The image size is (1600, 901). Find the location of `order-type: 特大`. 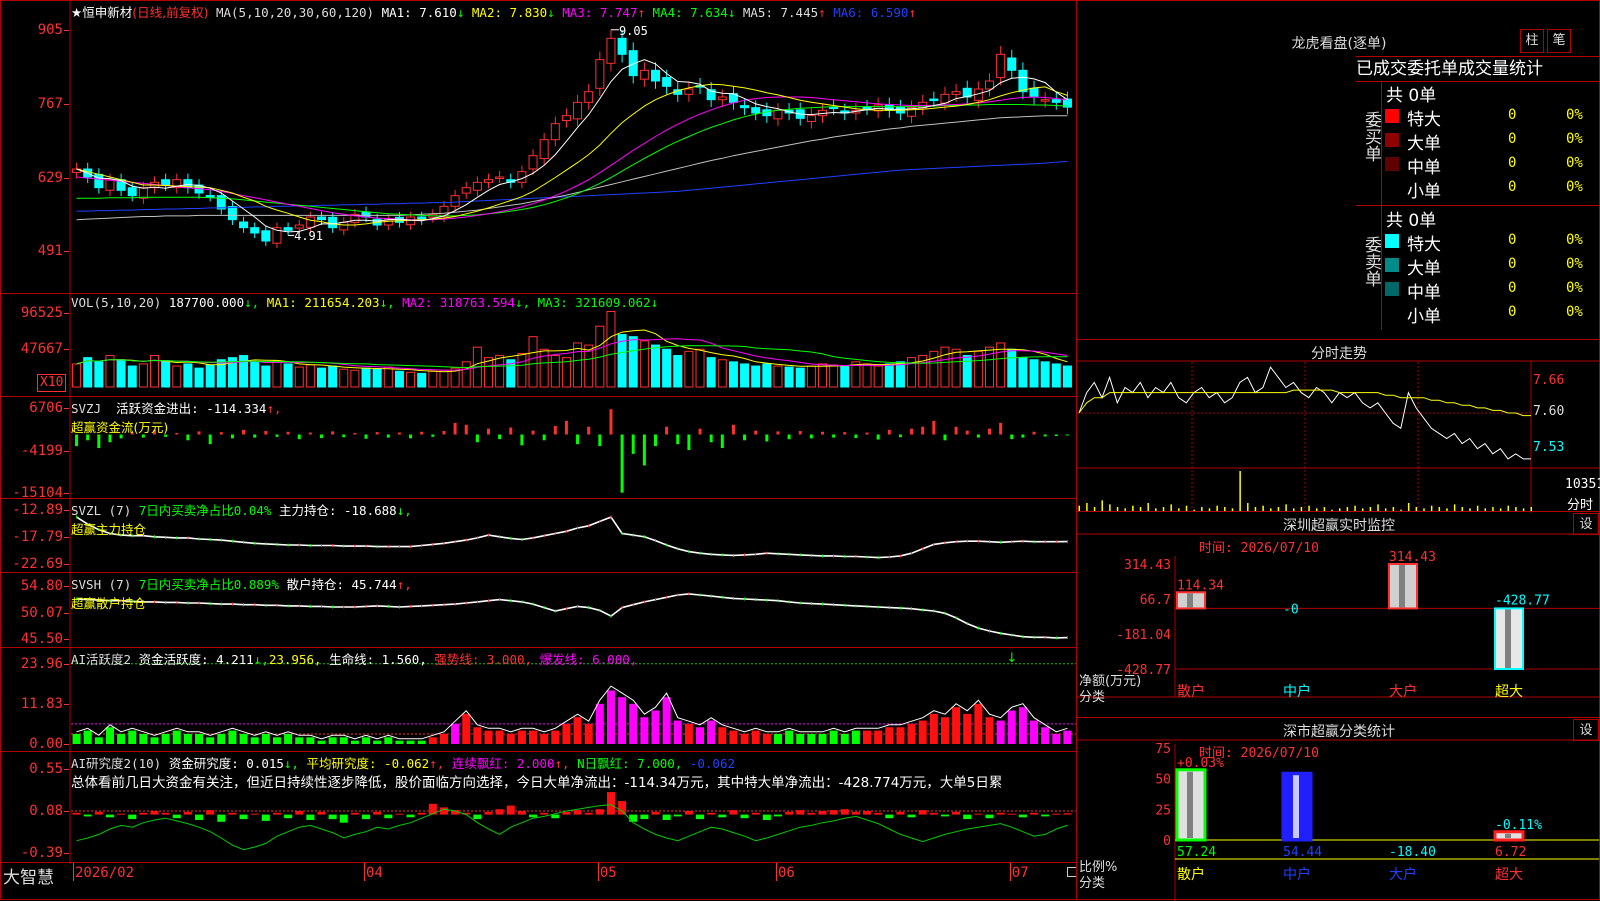

order-type: 特大 is located at coordinates (1424, 120).